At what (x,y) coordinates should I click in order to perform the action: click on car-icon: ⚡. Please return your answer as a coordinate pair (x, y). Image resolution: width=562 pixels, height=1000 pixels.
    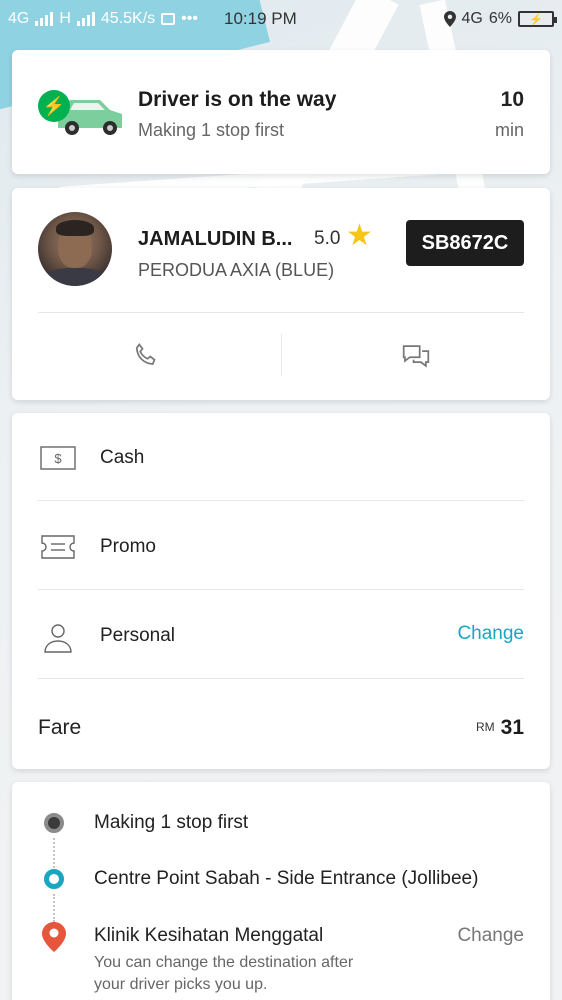
    Looking at the image, I should click on (83, 114).